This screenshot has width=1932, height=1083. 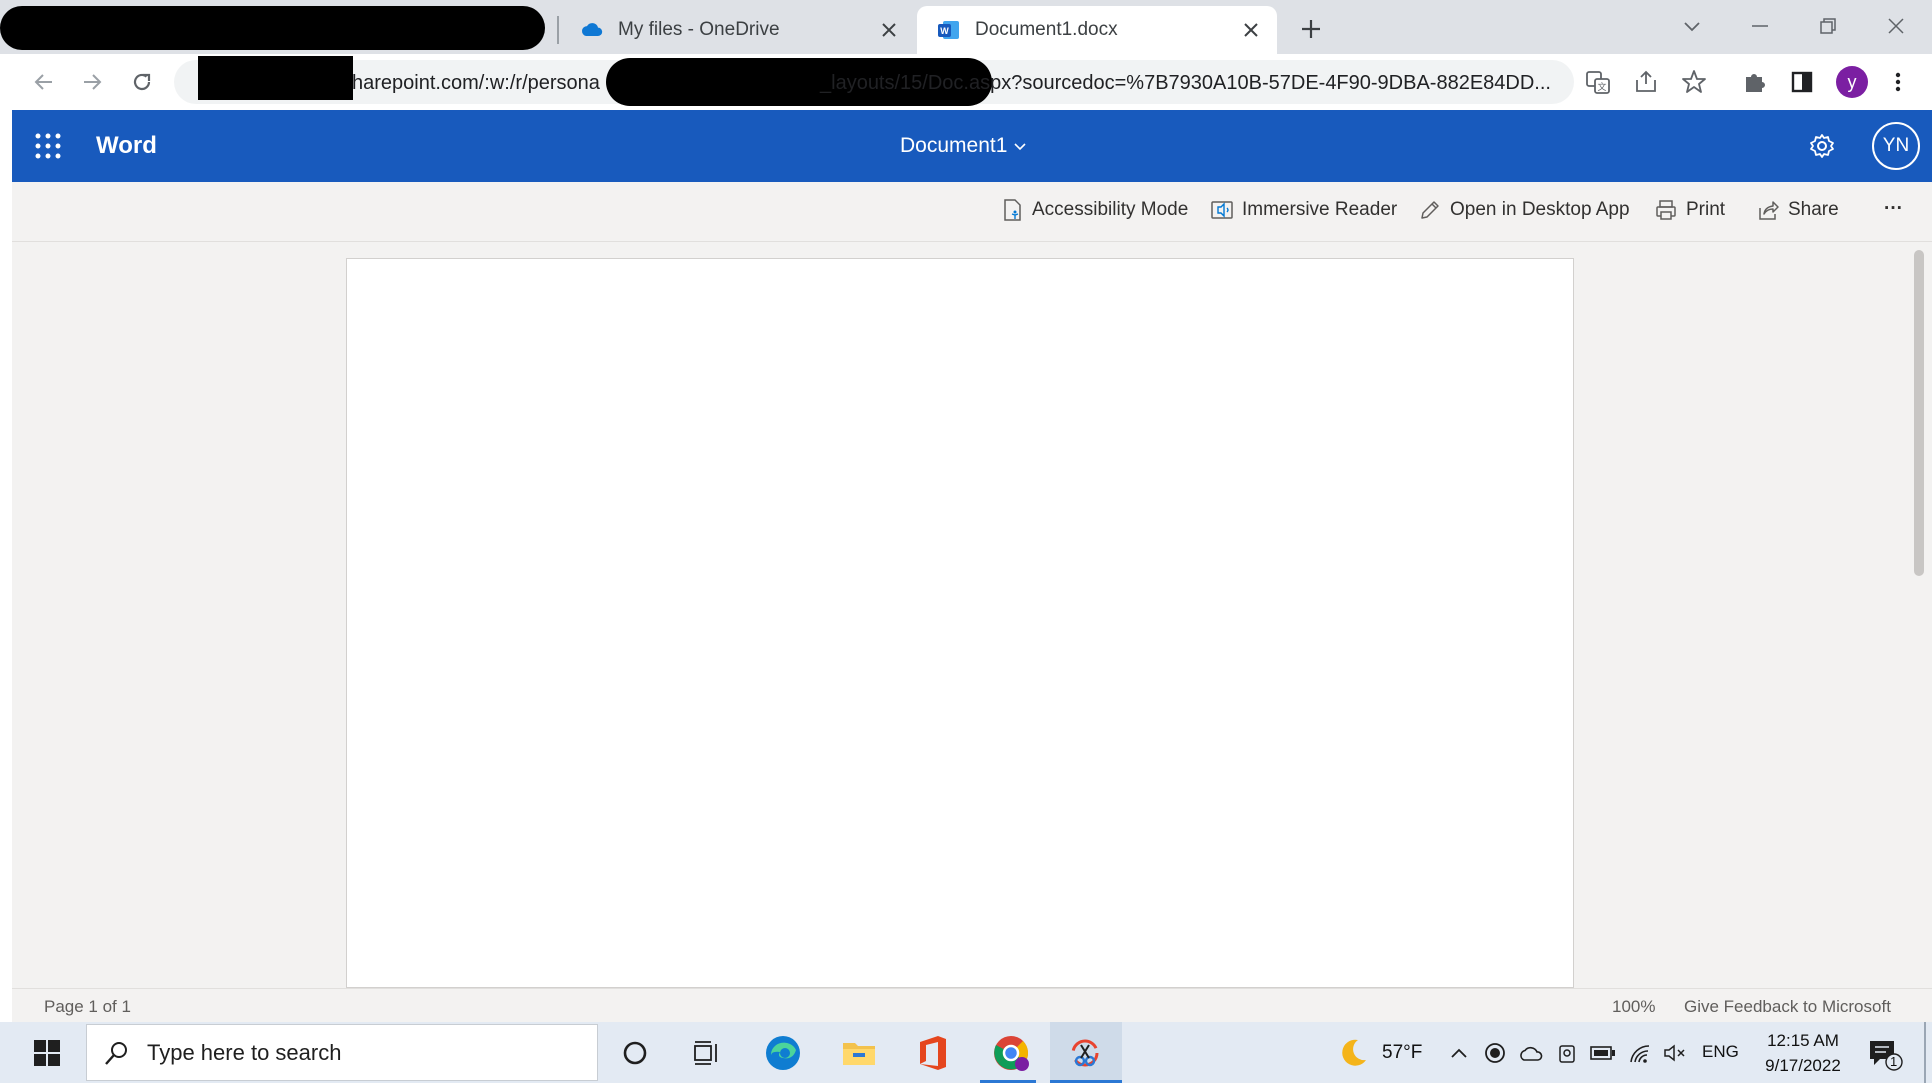 I want to click on extensions-puzzle-icon, so click(x=1754, y=82).